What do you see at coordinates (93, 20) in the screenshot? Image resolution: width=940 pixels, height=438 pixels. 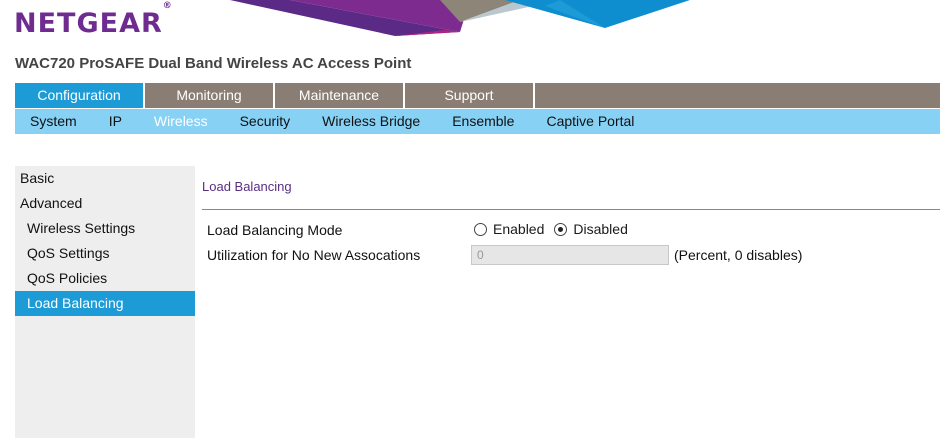 I see `netgear-logo: NETGEAR®` at bounding box center [93, 20].